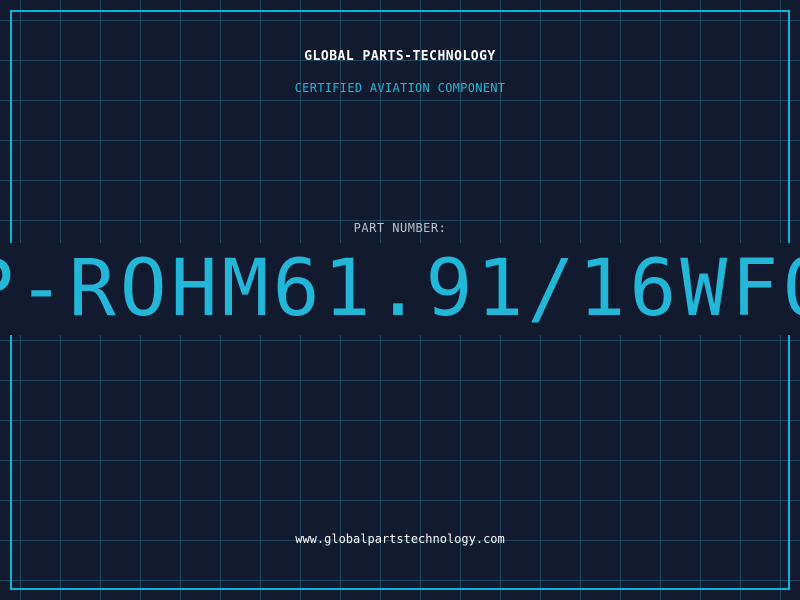 Image resolution: width=800 pixels, height=600 pixels. What do you see at coordinates (400, 56) in the screenshot?
I see `company-name: GLOBAL PARTS-TECHNOLOGY` at bounding box center [400, 56].